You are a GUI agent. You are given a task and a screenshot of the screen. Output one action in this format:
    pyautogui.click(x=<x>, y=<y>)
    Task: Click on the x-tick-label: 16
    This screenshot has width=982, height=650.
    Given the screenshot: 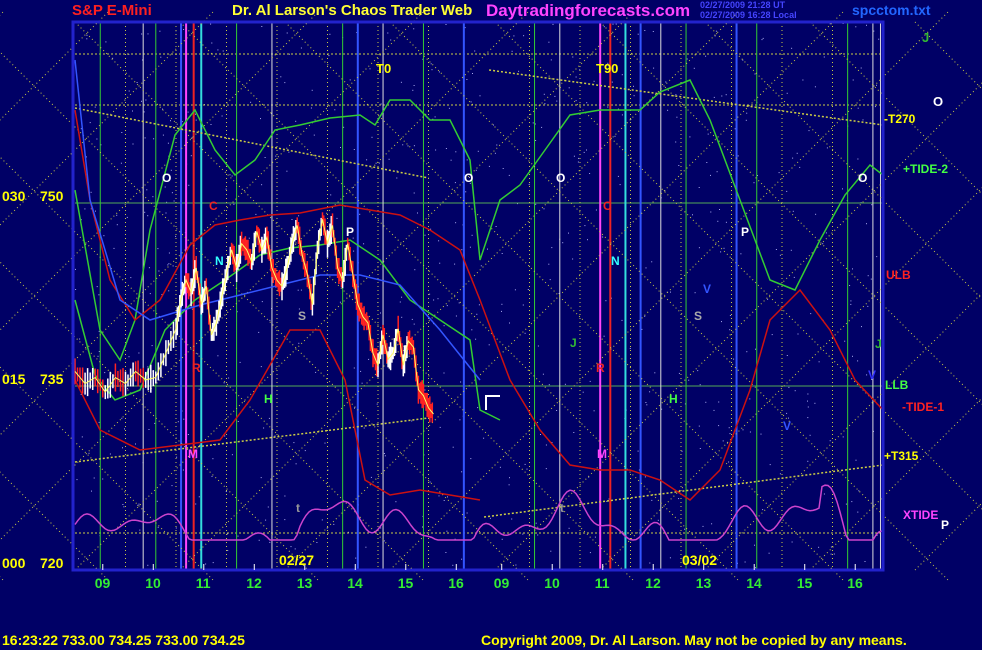 What is the action you would take?
    pyautogui.click(x=855, y=583)
    